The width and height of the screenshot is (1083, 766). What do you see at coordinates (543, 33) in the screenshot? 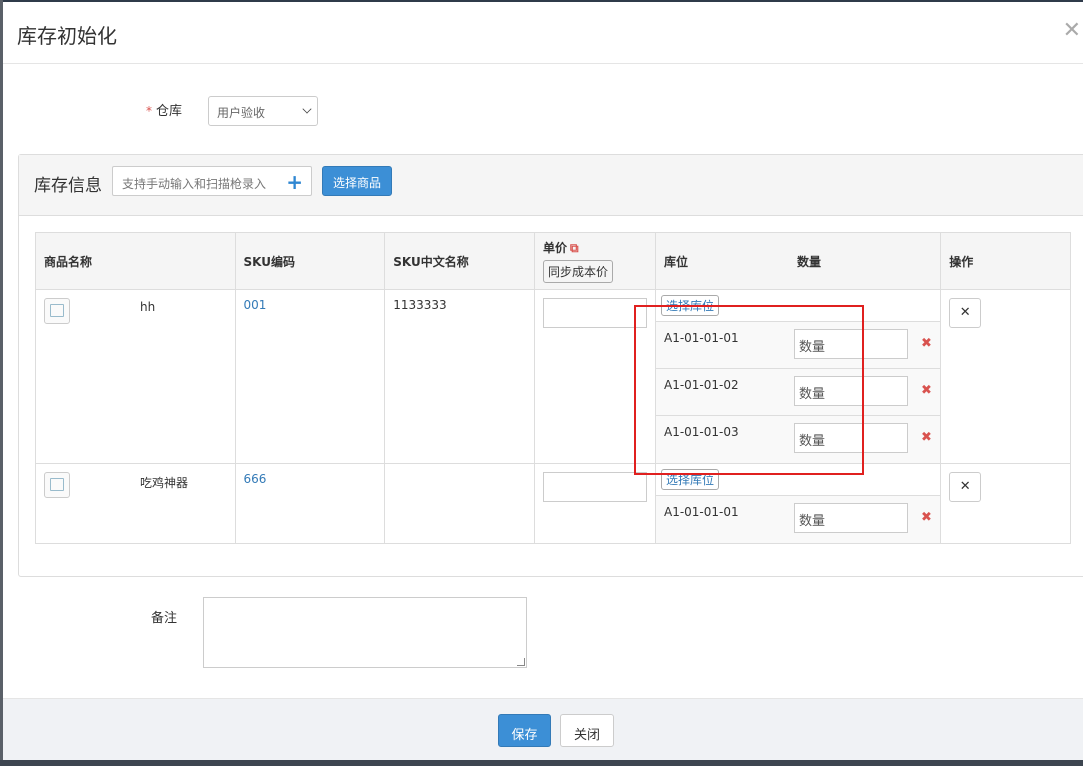
I see `modal-header: 库存初始化 ✕` at bounding box center [543, 33].